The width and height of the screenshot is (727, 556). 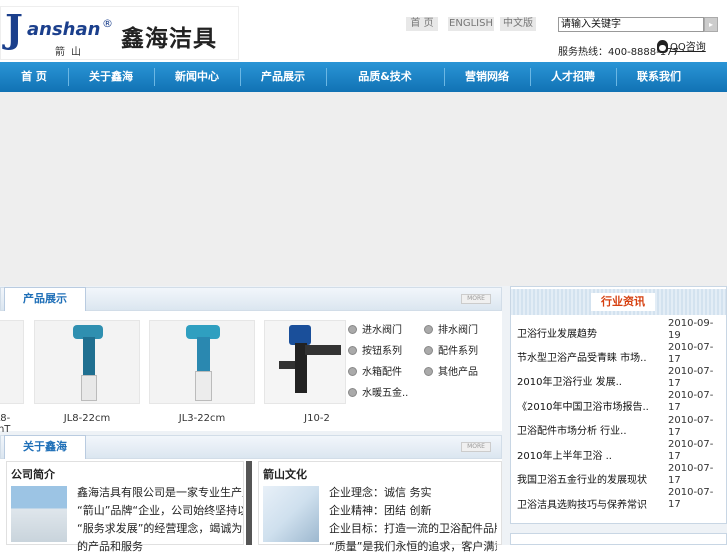 I want to click on news-item: 2010年卫浴行业 发展.., so click(x=569, y=380).